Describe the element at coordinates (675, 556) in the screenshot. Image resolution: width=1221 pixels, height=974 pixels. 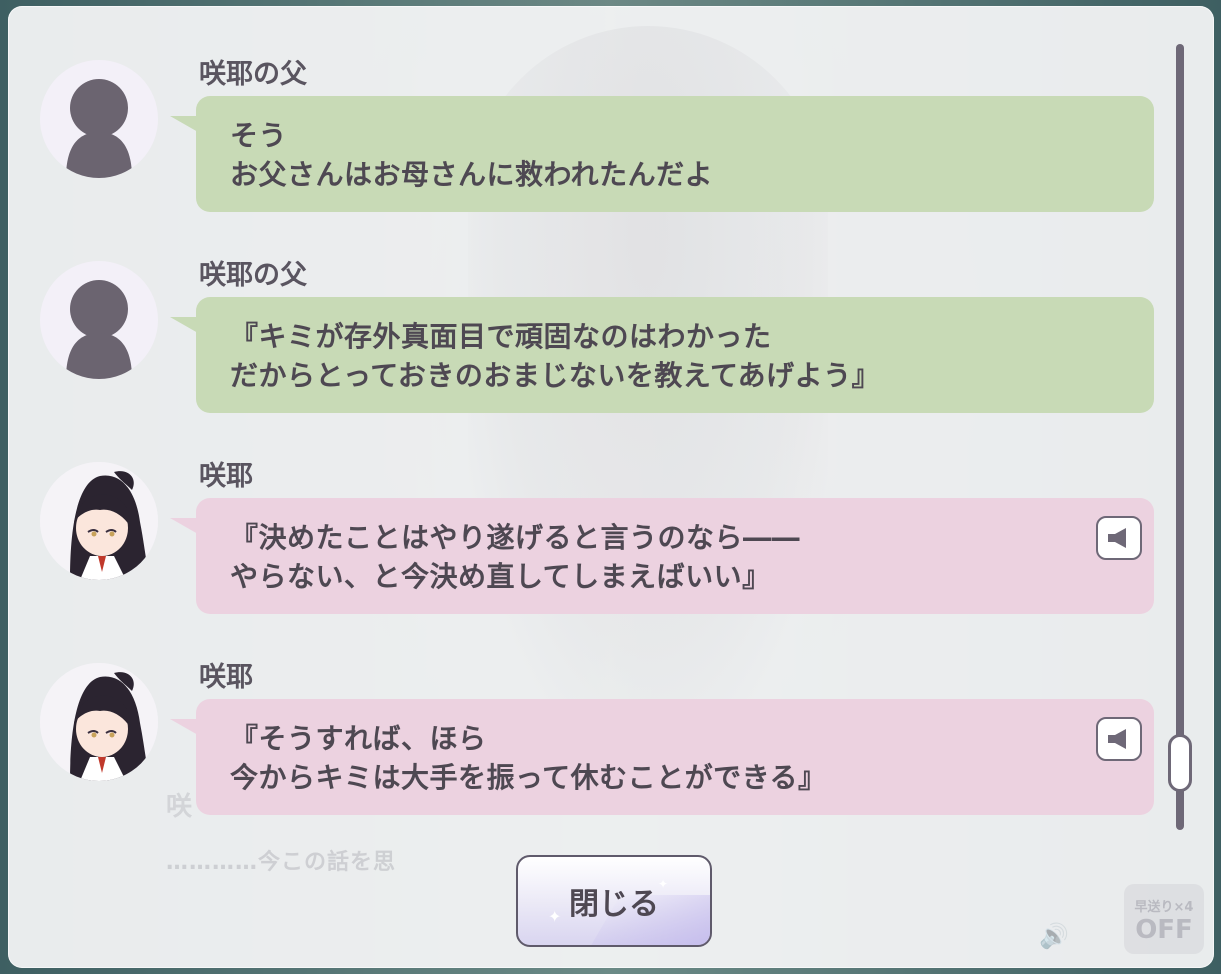
I see `message-bubble: 『決めたことはやり遂げると言うのなら―― やらない、と今決め直してしまえばいい』` at that location.